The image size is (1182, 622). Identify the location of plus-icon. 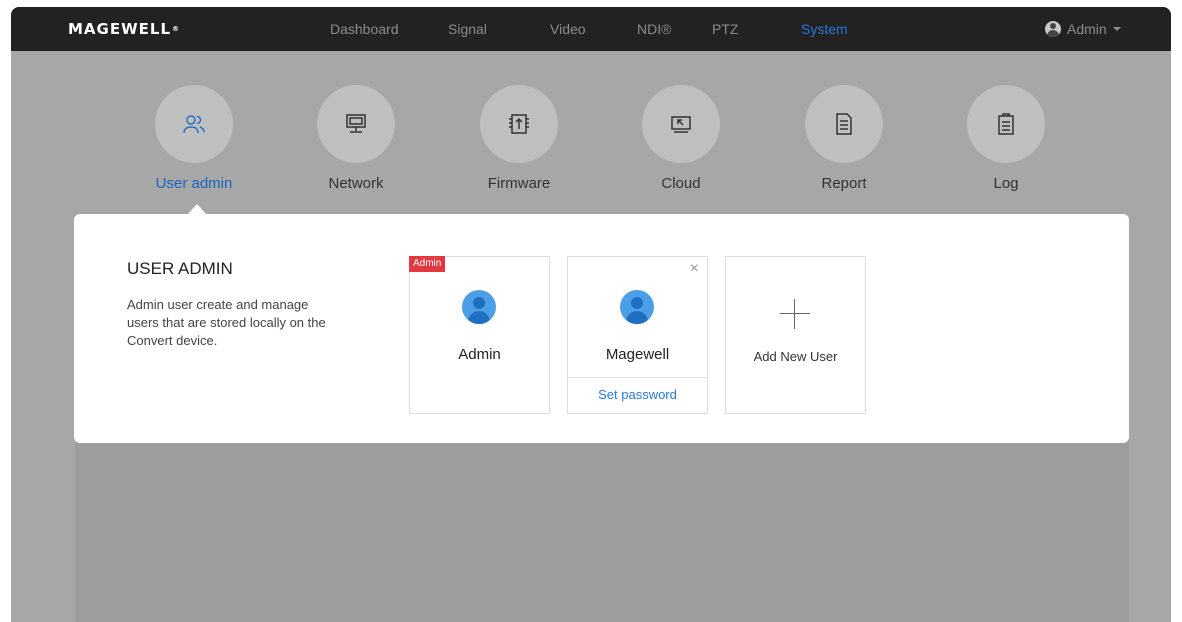
(795, 314).